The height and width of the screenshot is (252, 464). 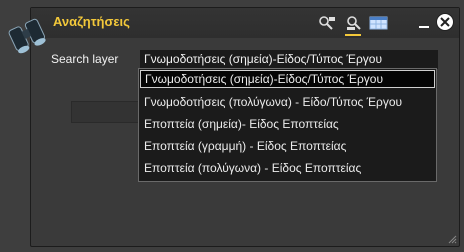 I want to click on title-bar: Αναζητήσεις, so click(x=245, y=23).